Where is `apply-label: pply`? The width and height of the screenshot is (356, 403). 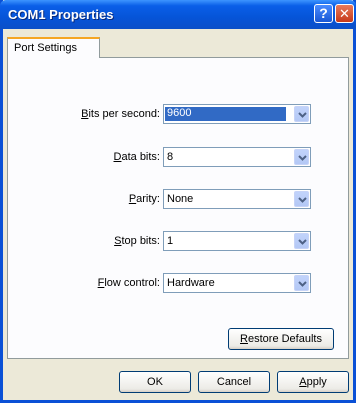 apply-label: pply is located at coordinates (316, 382).